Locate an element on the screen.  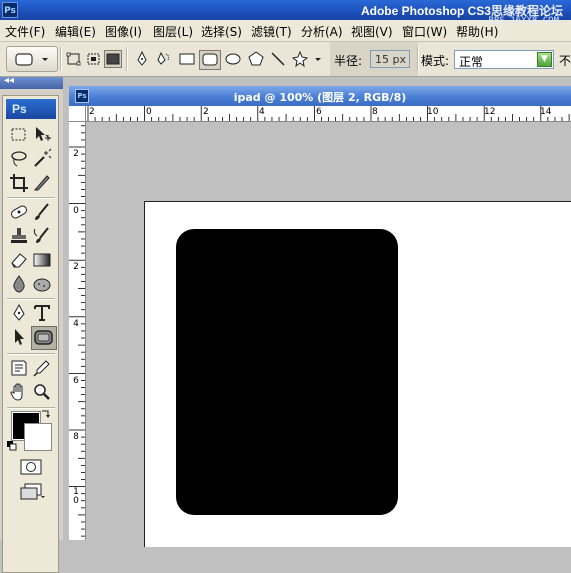
screen-mode-button is located at coordinates (33, 492).